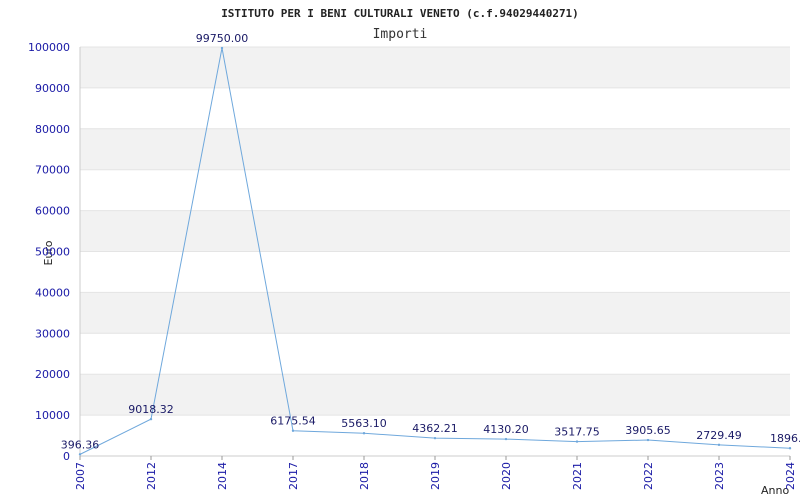 This screenshot has height=500, width=800. Describe the element at coordinates (80, 444) in the screenshot. I see `data-label: 396.36` at that location.